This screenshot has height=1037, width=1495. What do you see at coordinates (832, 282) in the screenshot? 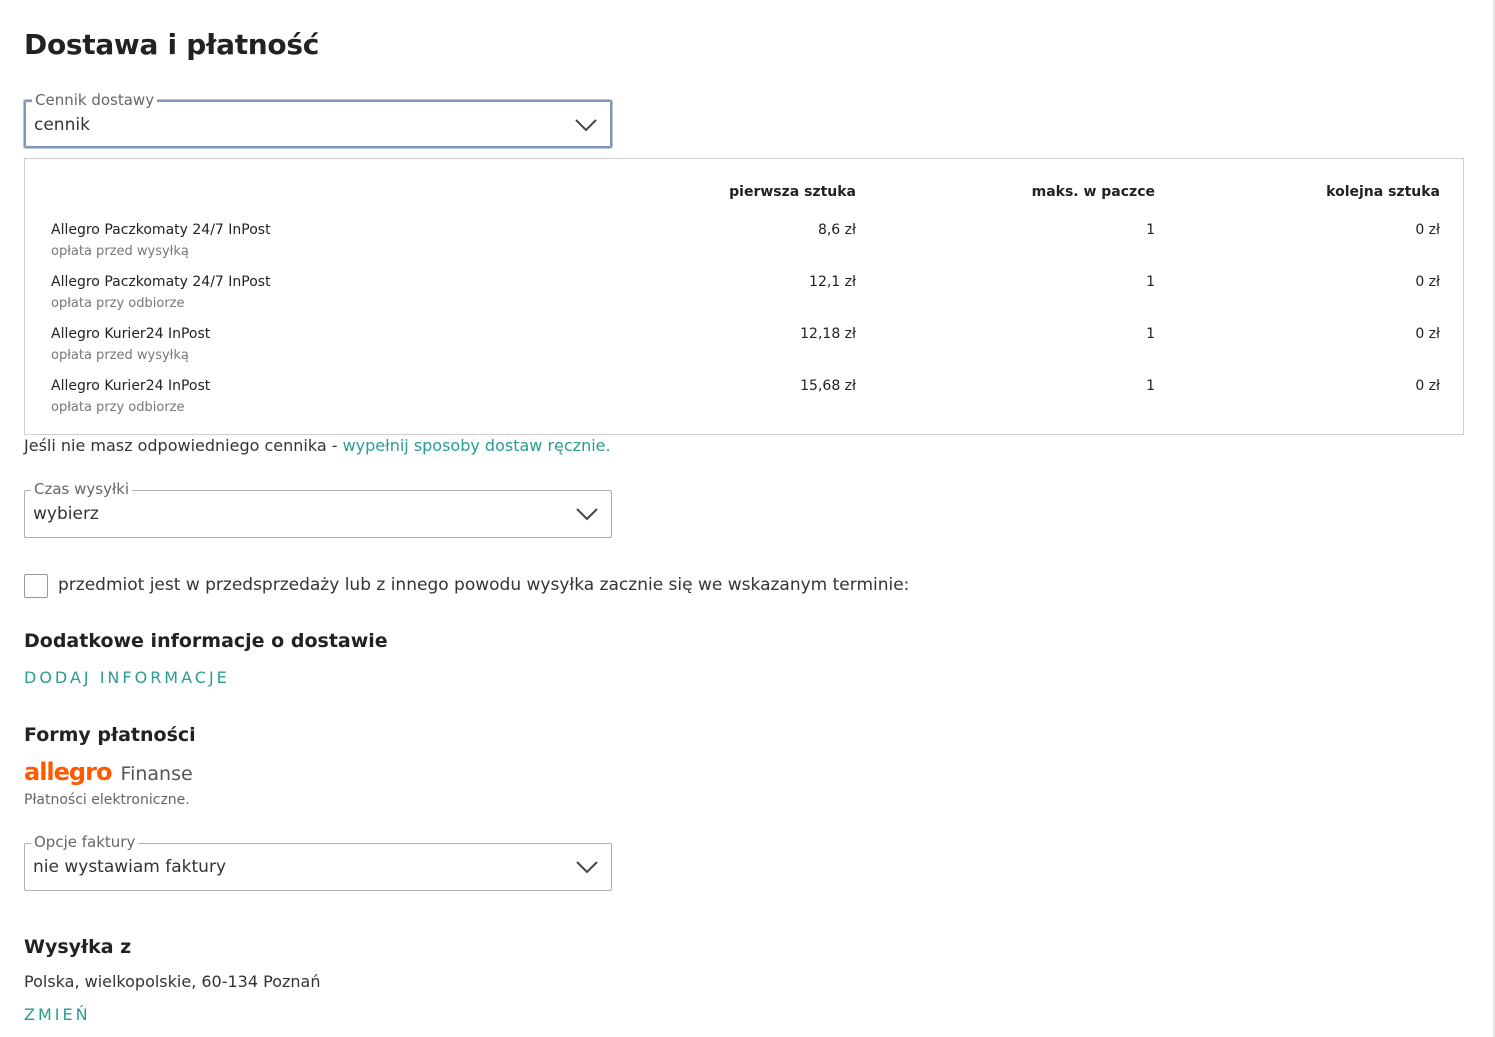
I see `first-item-price: 12,1 zł` at bounding box center [832, 282].